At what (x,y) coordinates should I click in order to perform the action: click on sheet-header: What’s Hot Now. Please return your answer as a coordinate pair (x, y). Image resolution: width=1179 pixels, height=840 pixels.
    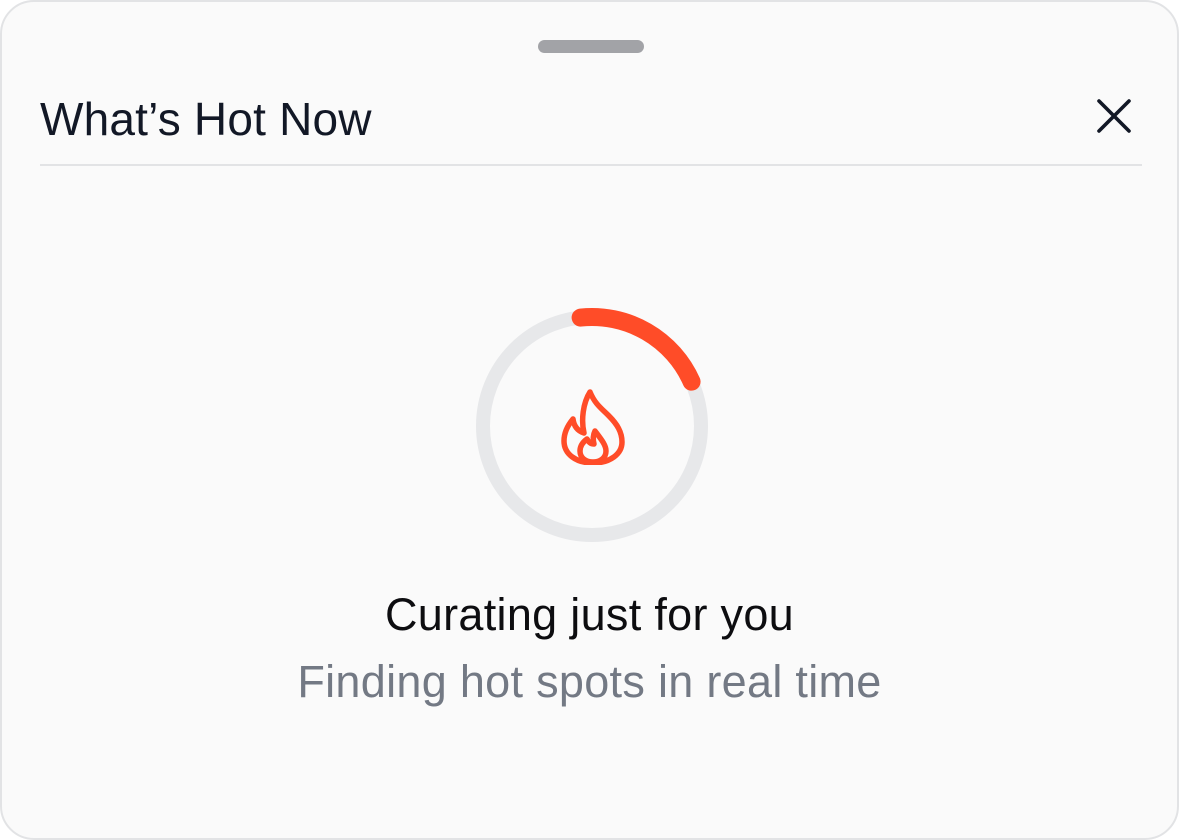
    Looking at the image, I should click on (591, 124).